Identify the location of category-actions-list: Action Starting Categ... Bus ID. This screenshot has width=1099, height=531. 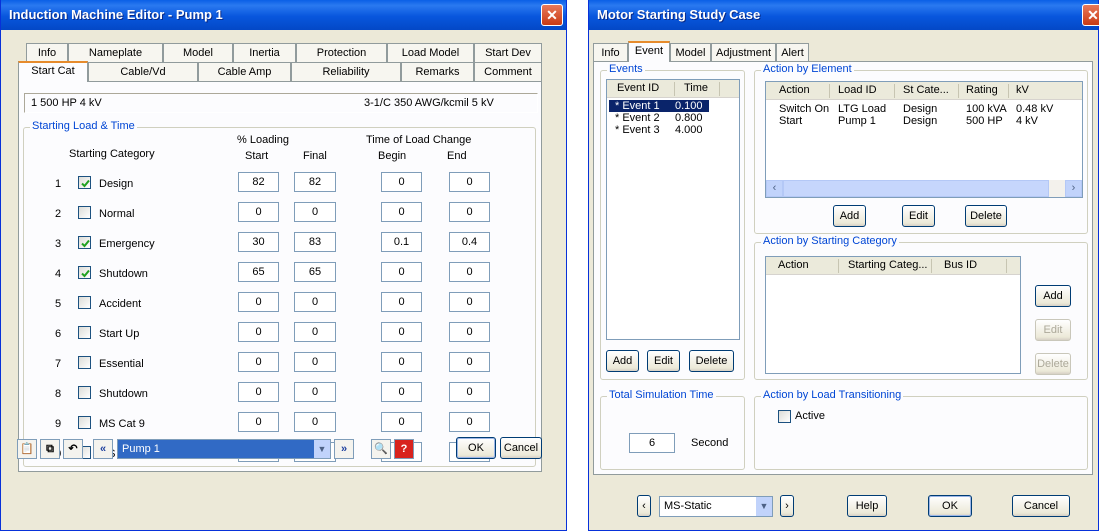
(893, 315).